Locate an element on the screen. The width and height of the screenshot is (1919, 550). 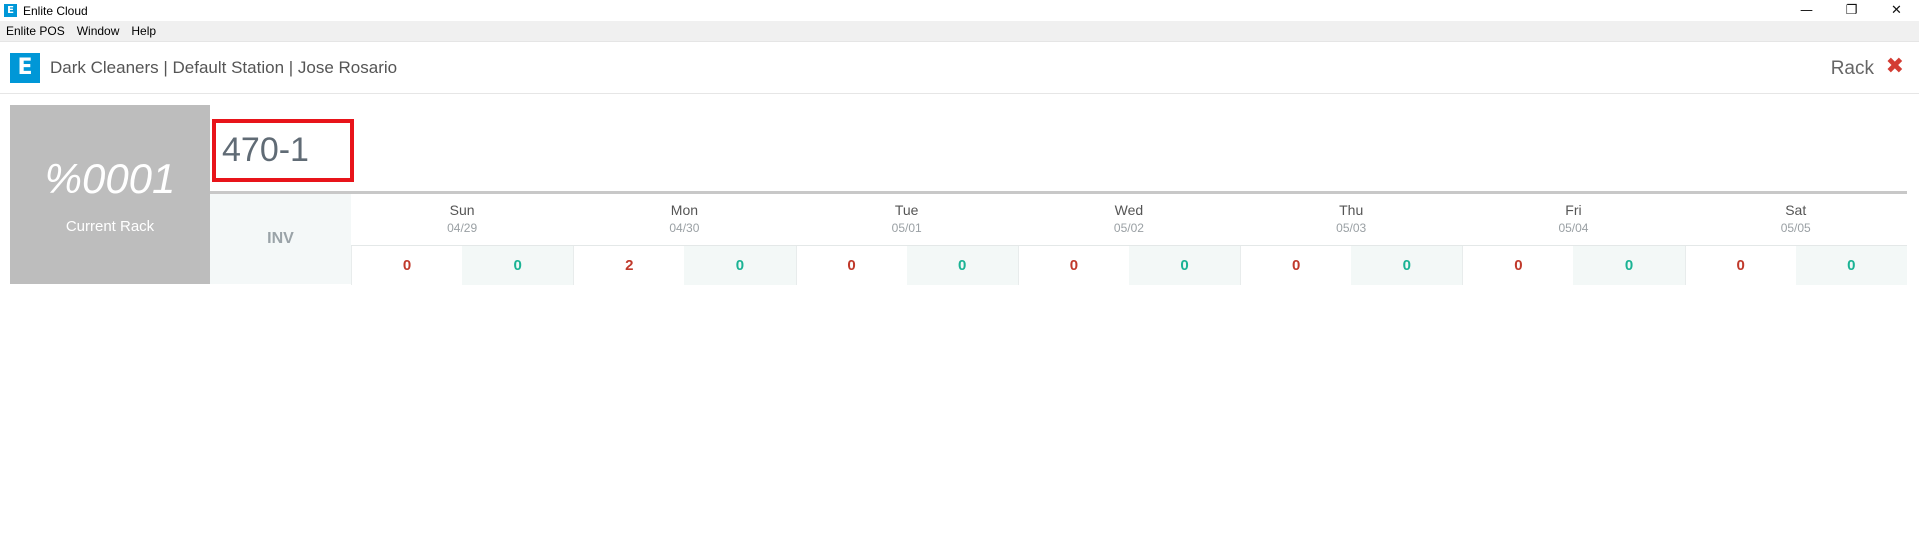
close-icon: ✖ is located at coordinates (1895, 66).